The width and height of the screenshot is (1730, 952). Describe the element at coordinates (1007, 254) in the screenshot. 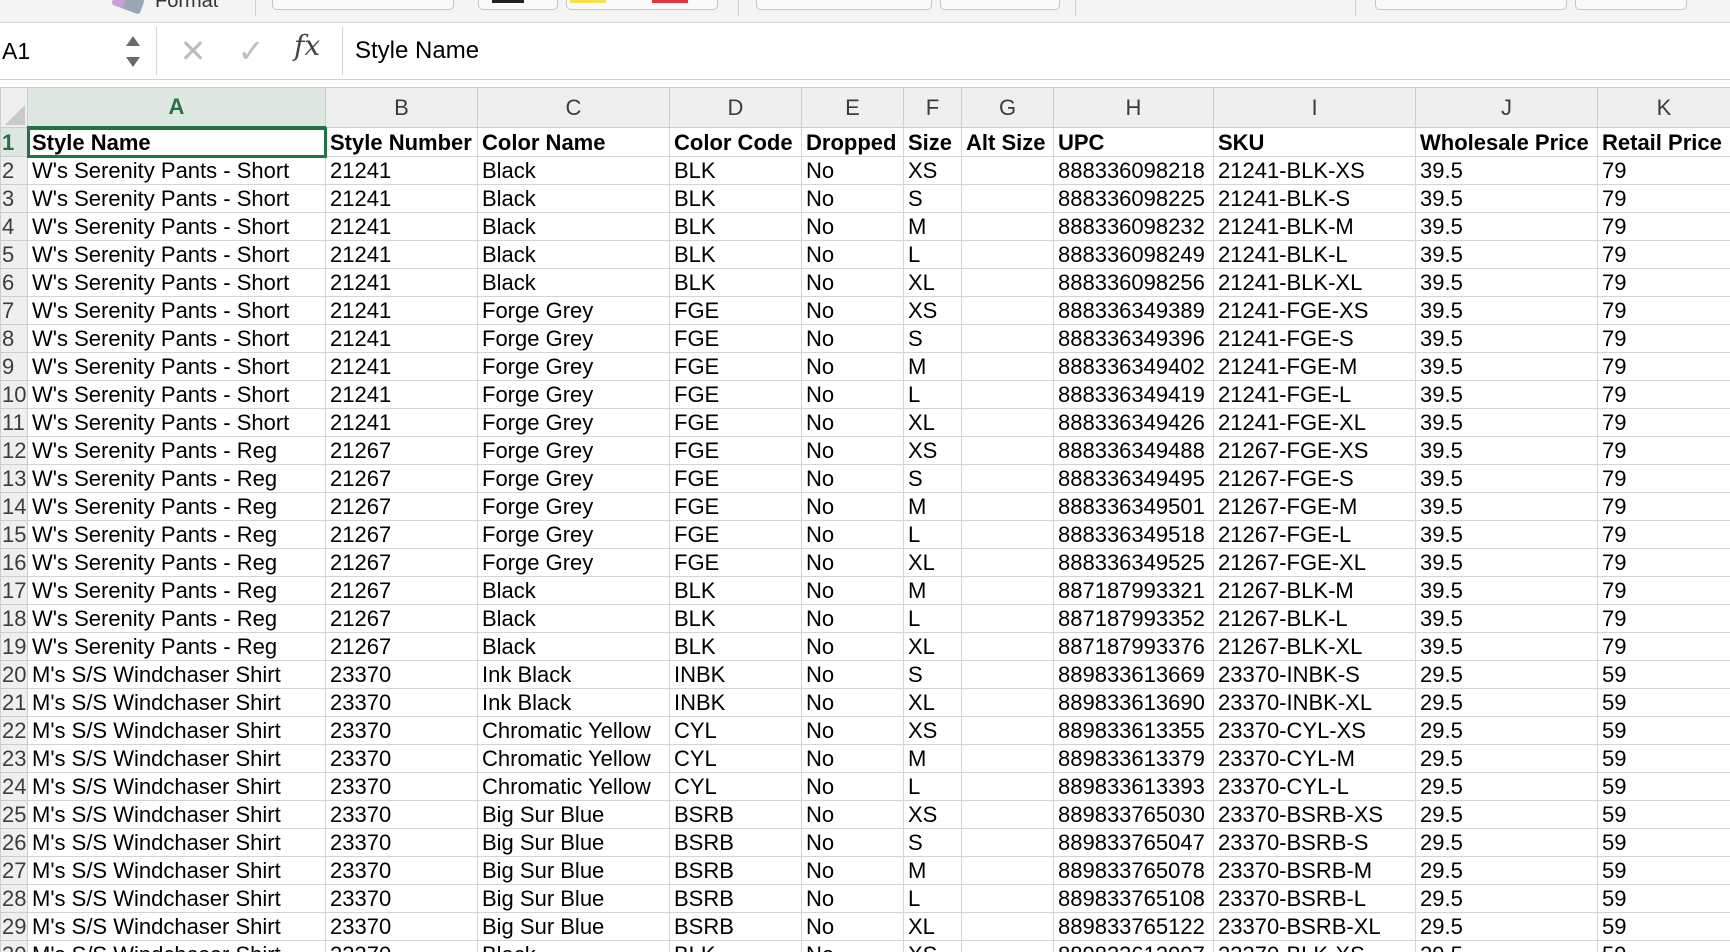

I see `cell-g5` at that location.